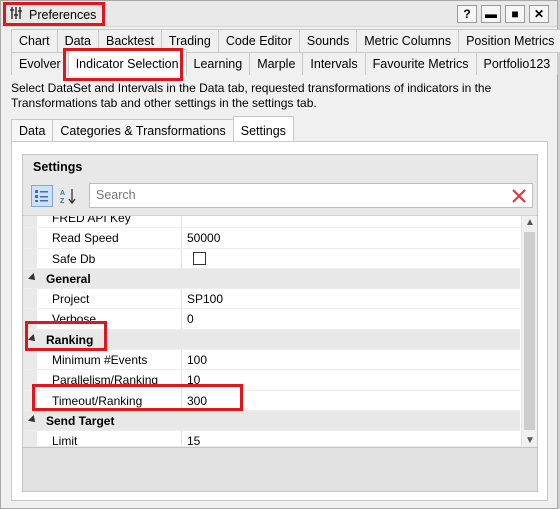  I want to click on subtab-settings: Settings, so click(263, 129).